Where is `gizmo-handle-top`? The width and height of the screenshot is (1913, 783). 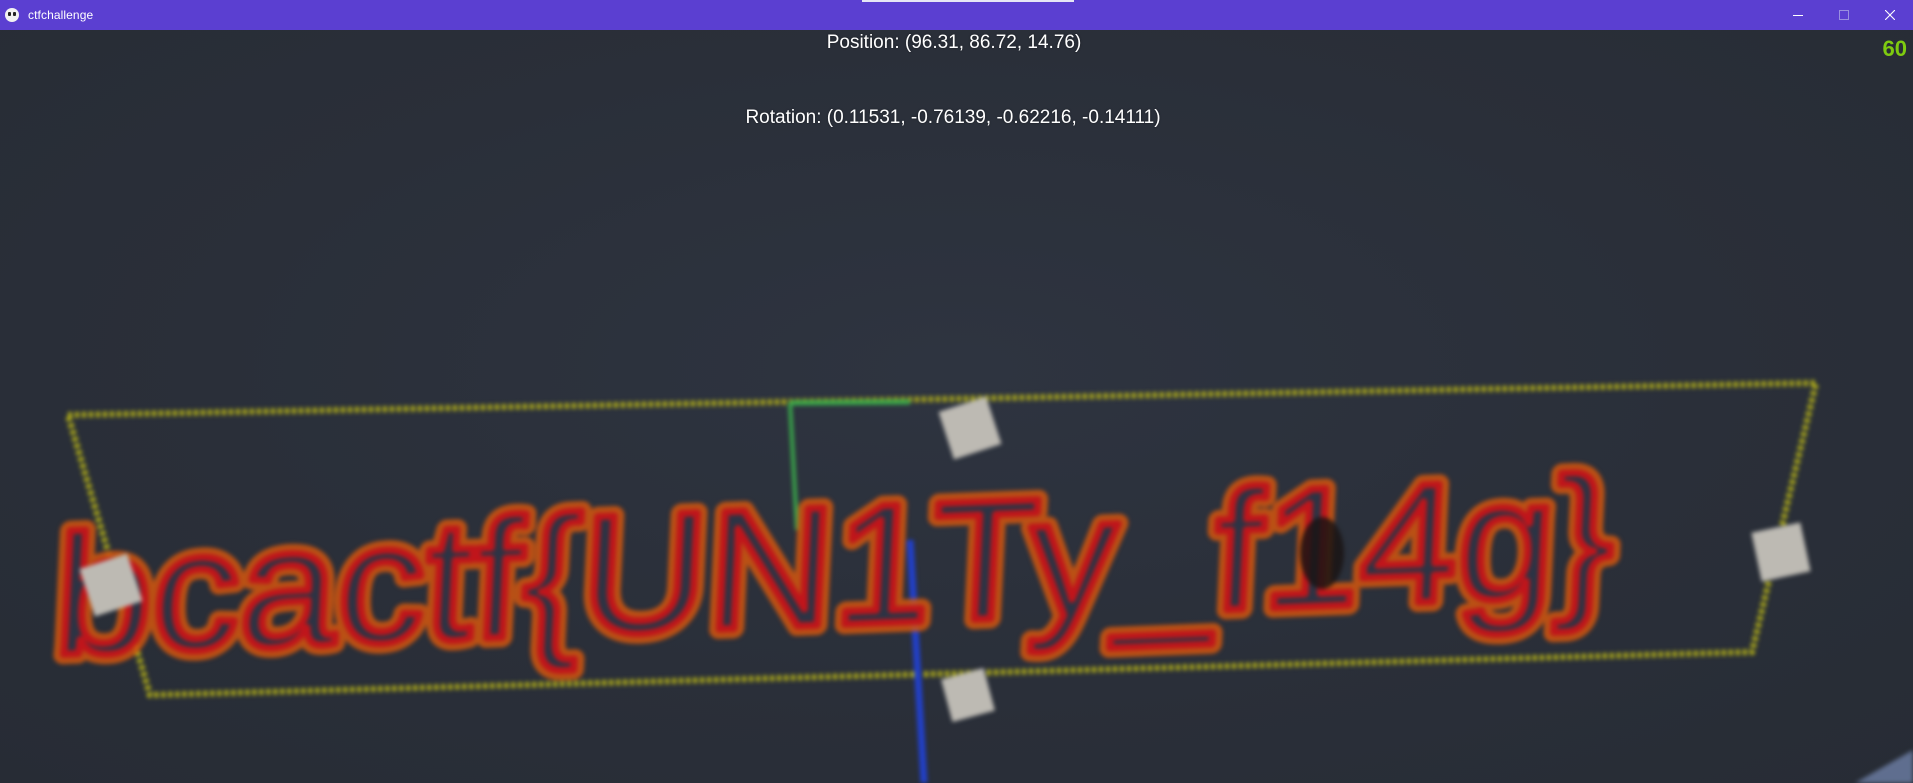 gizmo-handle-top is located at coordinates (970, 428).